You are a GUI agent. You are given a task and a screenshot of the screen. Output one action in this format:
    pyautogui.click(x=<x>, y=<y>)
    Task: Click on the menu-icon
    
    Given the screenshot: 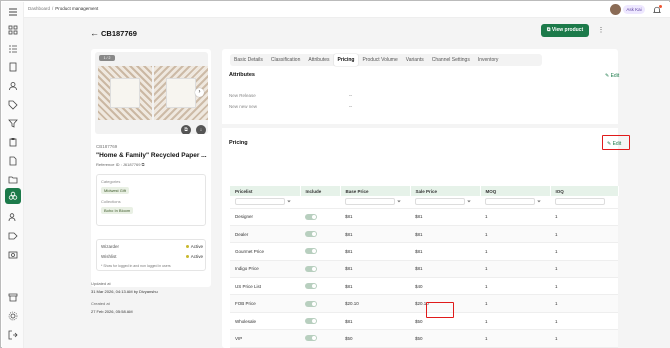 What is the action you would take?
    pyautogui.click(x=13, y=12)
    